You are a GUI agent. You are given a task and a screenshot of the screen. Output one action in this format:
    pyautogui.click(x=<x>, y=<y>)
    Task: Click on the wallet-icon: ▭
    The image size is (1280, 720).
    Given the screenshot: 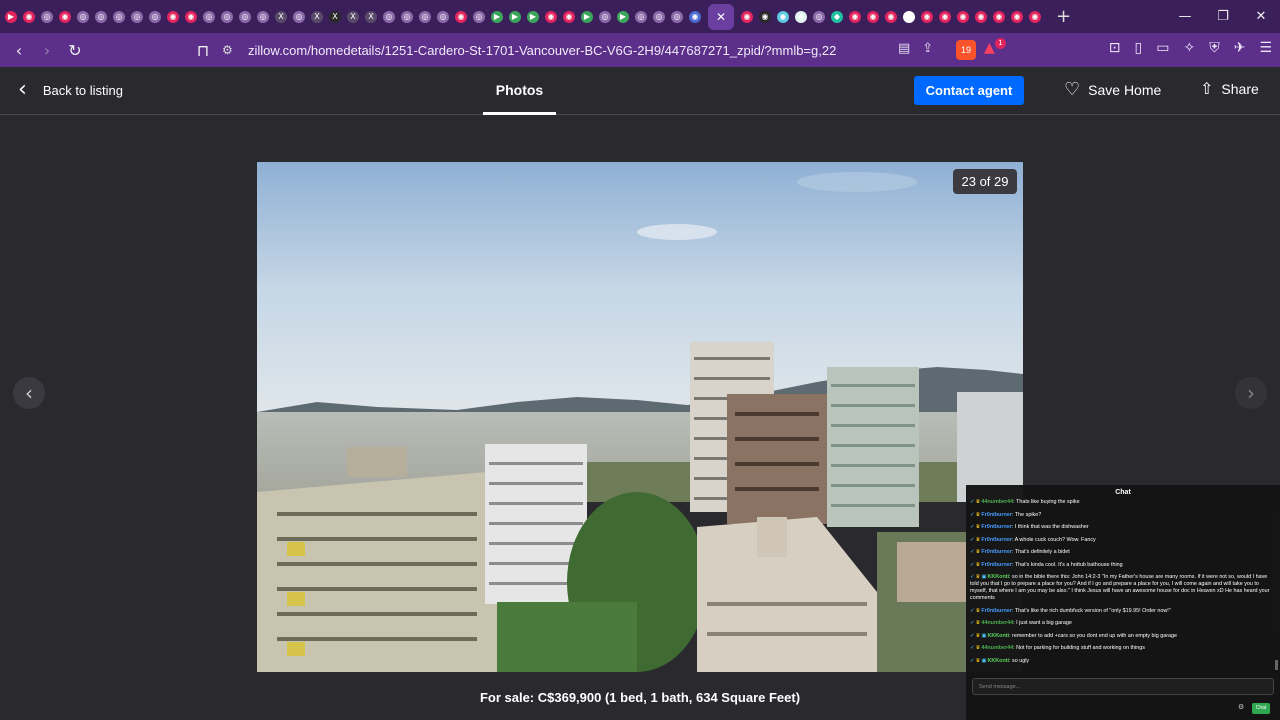 What is the action you would take?
    pyautogui.click(x=1162, y=48)
    